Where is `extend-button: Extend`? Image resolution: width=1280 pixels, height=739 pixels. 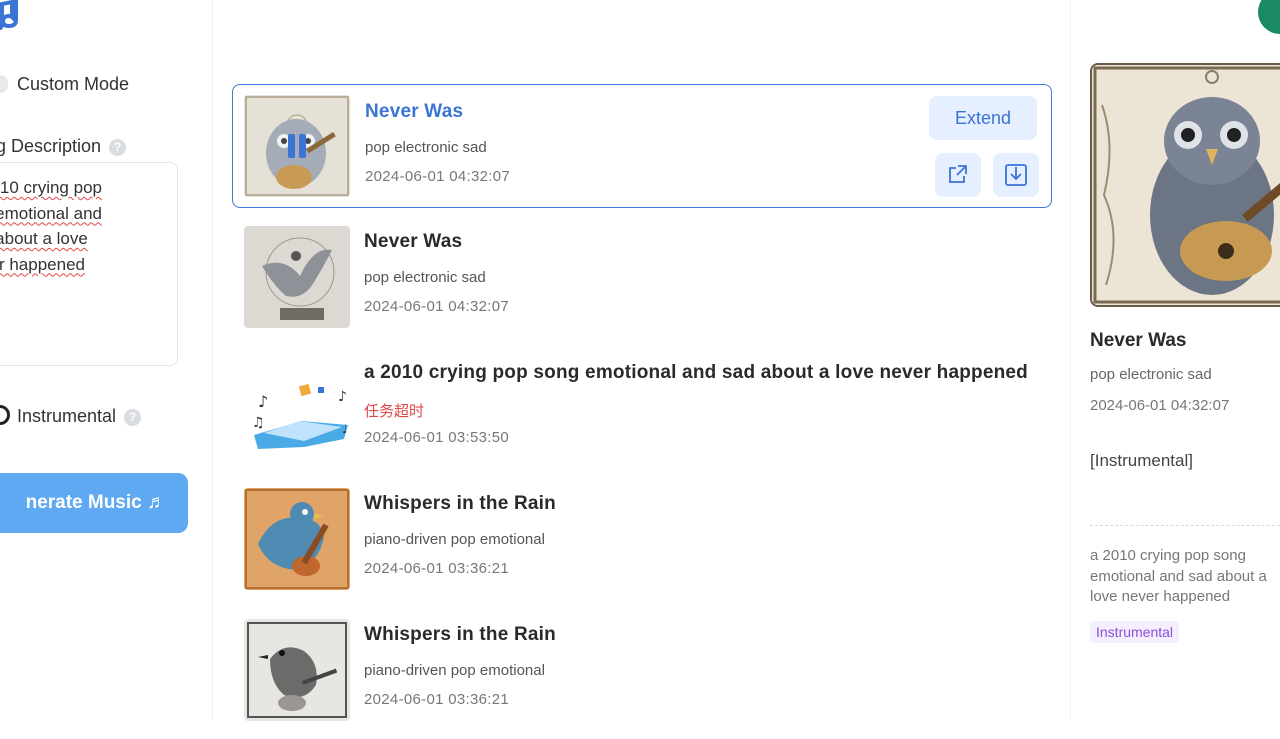
extend-button: Extend is located at coordinates (983, 118).